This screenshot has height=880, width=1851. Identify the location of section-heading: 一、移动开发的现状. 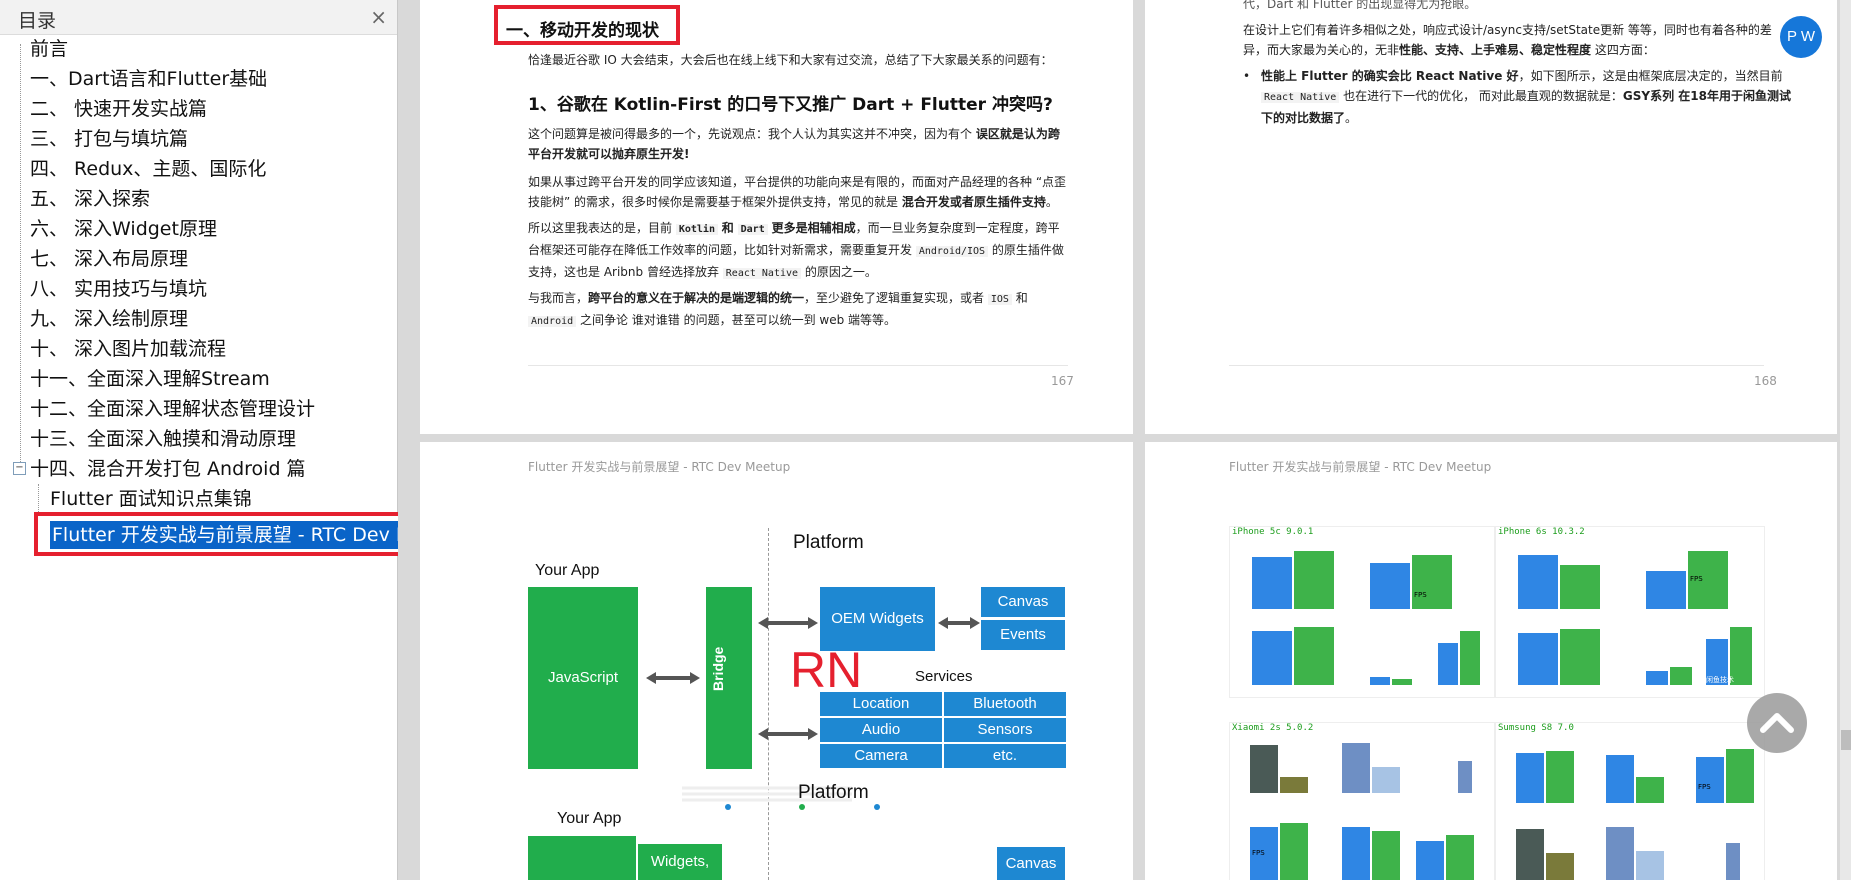
(582, 31).